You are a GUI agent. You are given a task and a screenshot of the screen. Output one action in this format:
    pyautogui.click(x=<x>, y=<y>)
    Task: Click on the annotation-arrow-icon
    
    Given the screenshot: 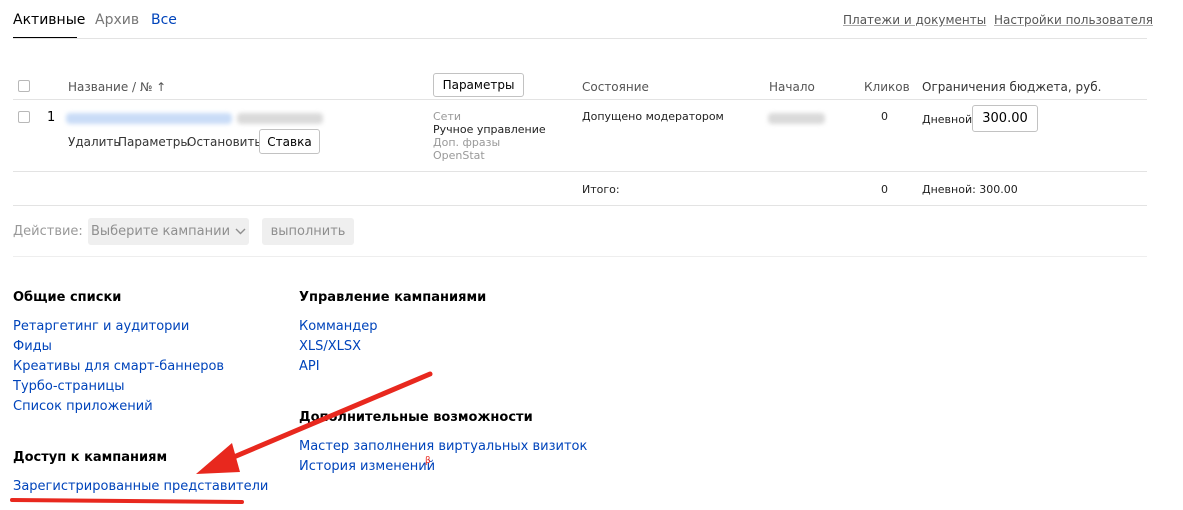 What is the action you would take?
    pyautogui.click(x=221, y=437)
    